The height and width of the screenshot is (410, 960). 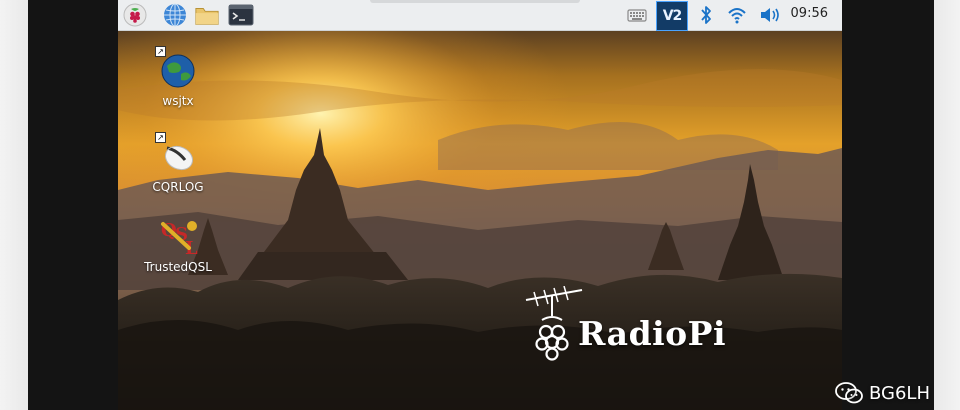 What do you see at coordinates (480, 15) in the screenshot?
I see `taskbar: V2 09:56` at bounding box center [480, 15].